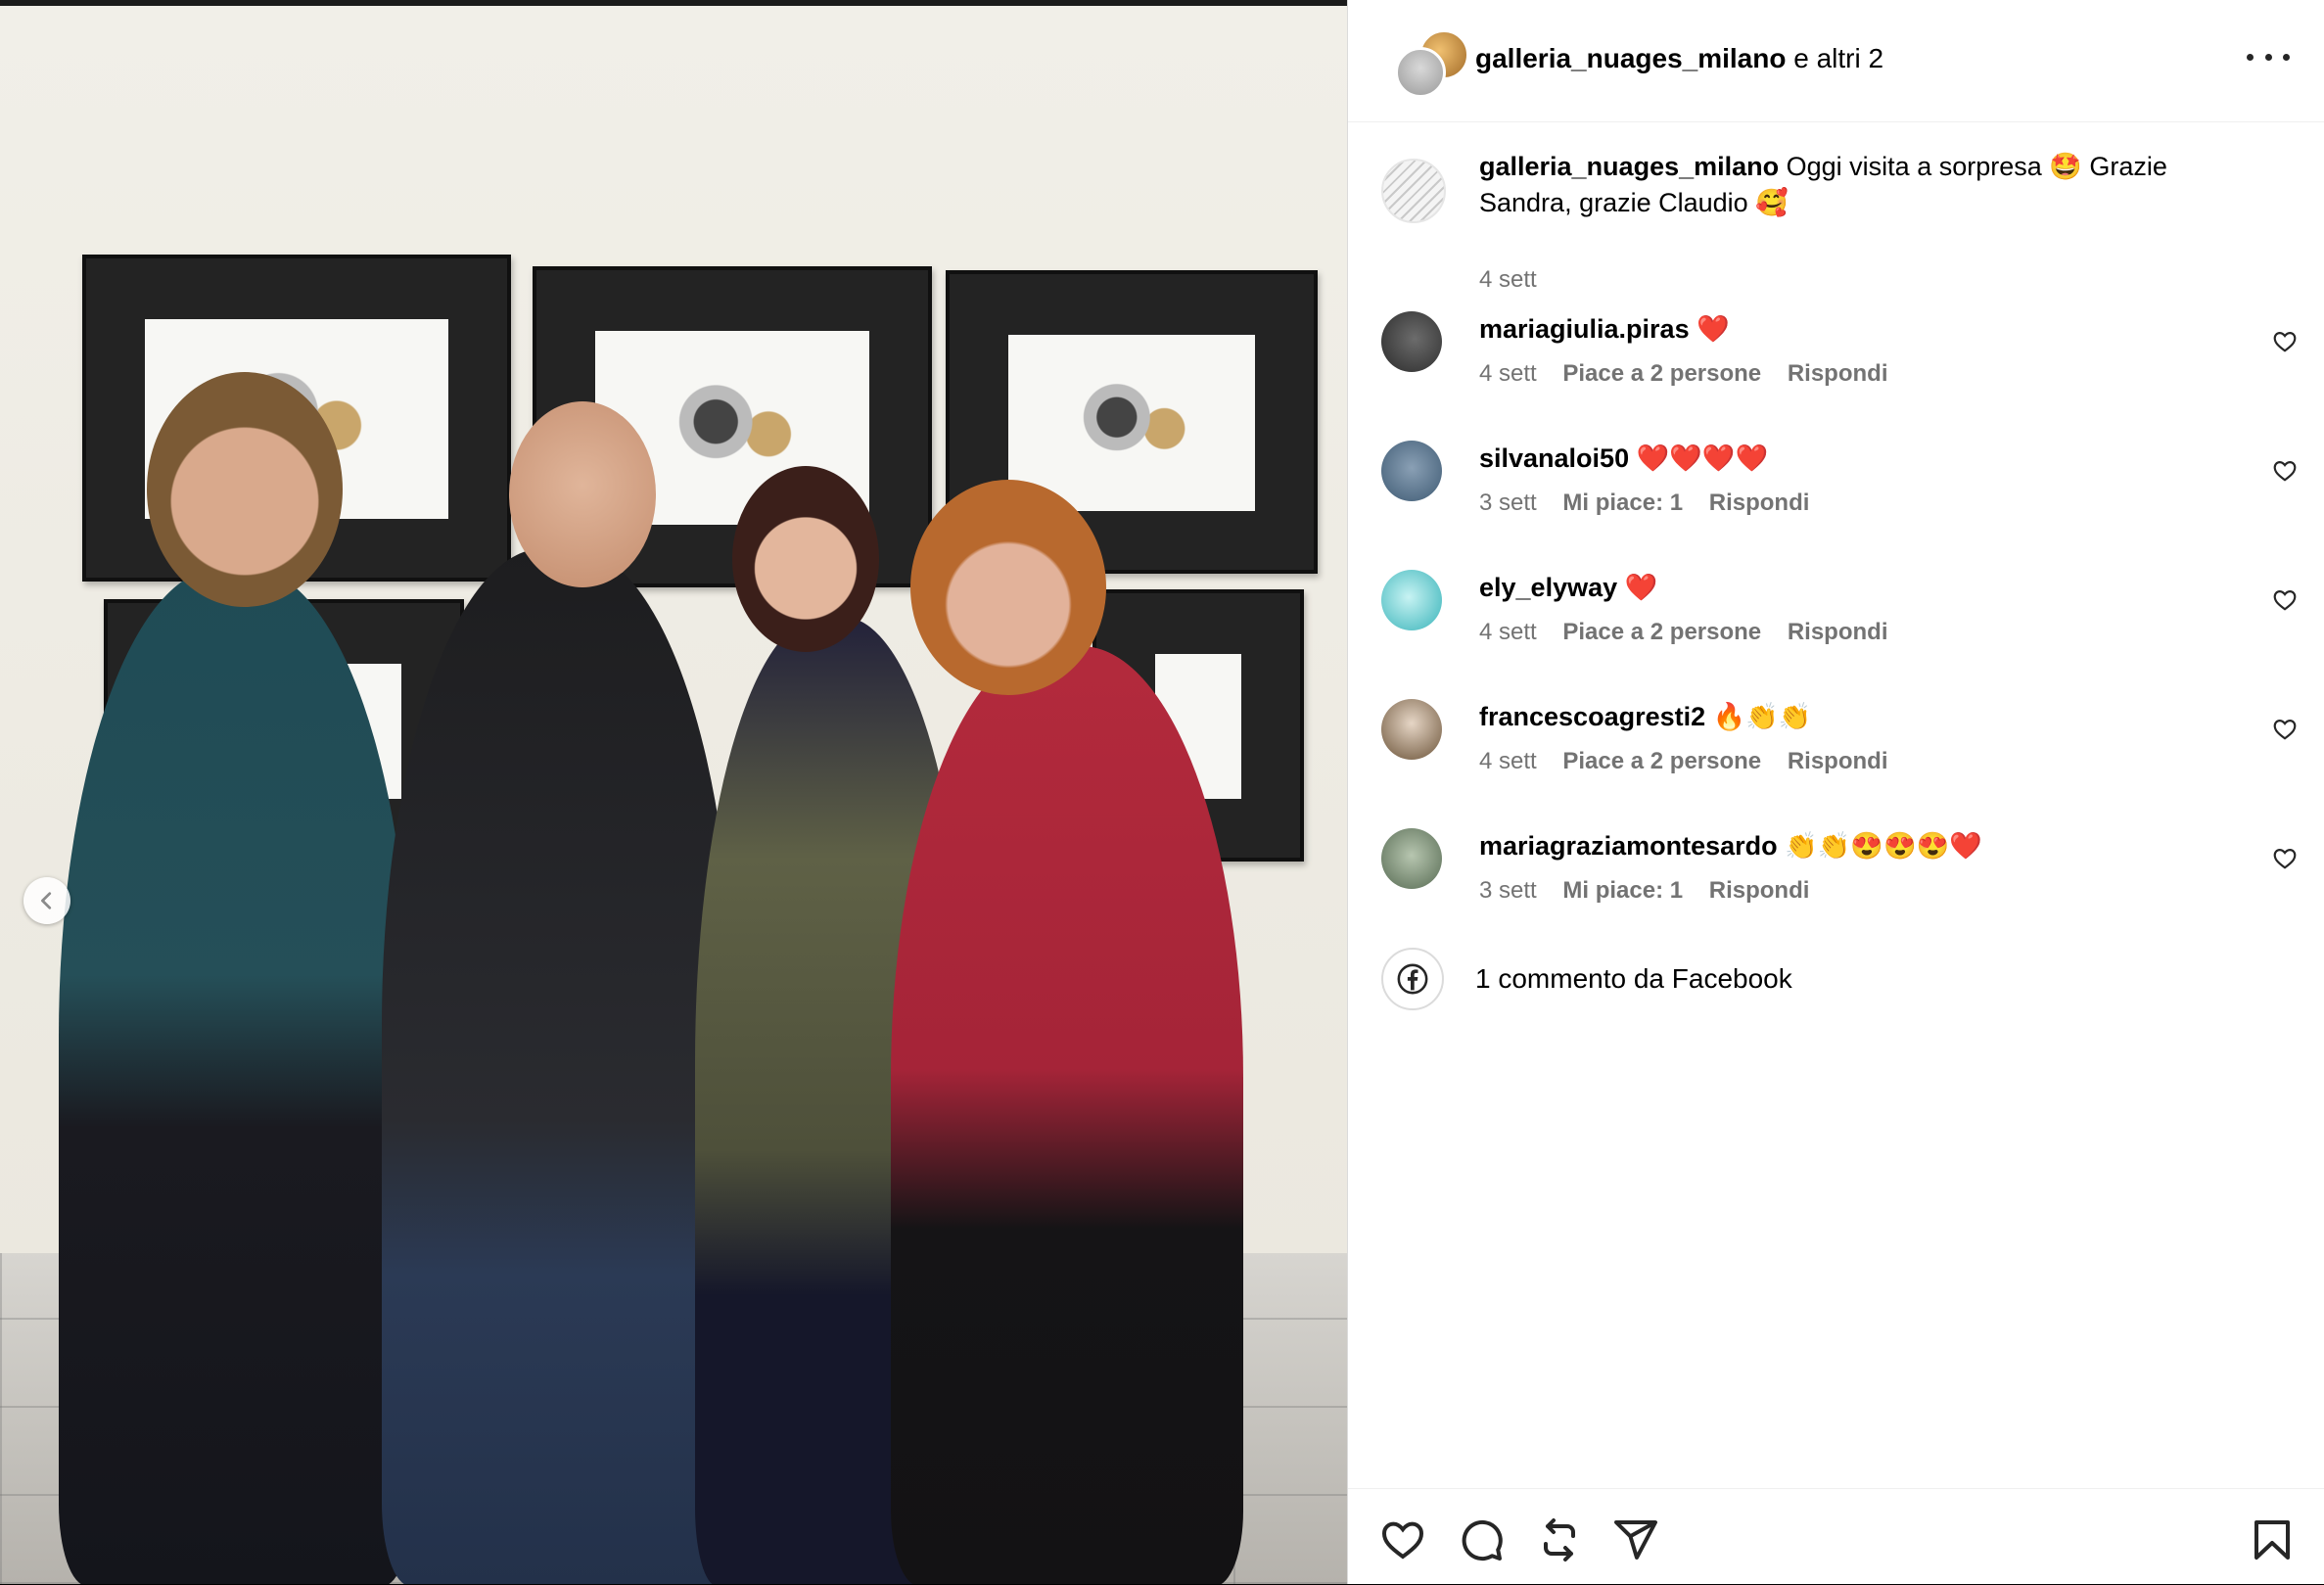 Image resolution: width=2324 pixels, height=1585 pixels. What do you see at coordinates (1628, 846) in the screenshot?
I see `comment-username: mariagraziamontesardo` at bounding box center [1628, 846].